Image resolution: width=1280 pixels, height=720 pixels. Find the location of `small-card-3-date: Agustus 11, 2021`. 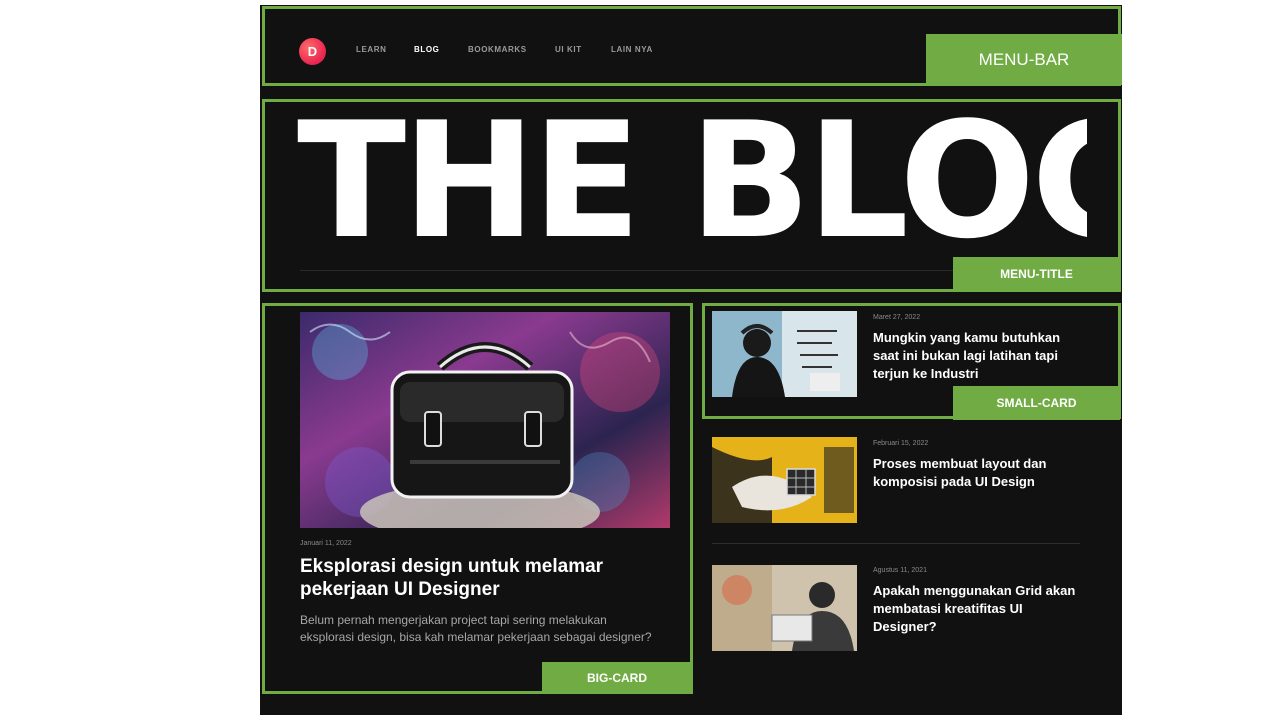

small-card-3-date: Agustus 11, 2021 is located at coordinates (900, 570).